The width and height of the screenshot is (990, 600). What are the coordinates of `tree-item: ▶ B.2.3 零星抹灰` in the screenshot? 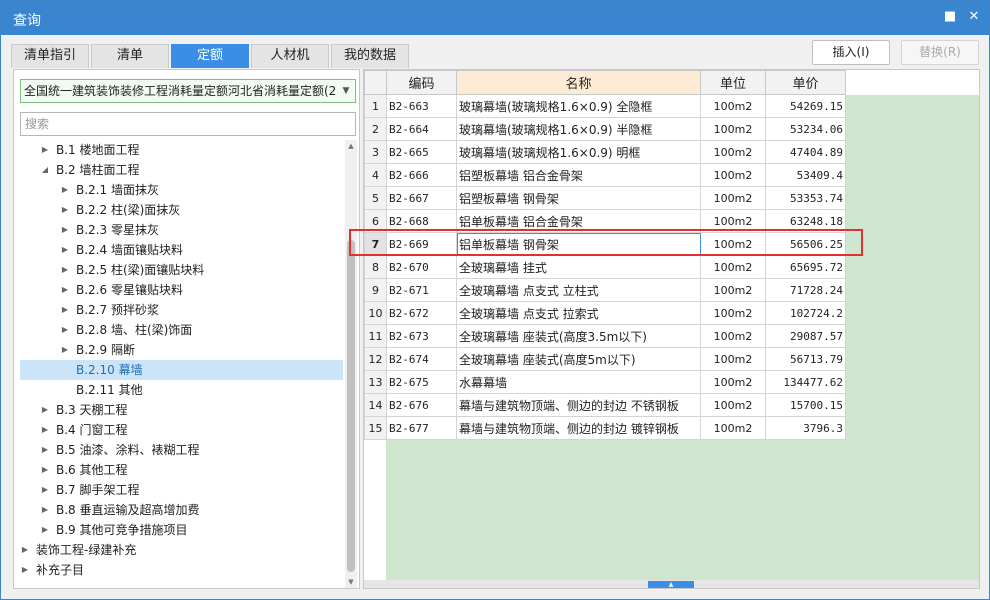 It's located at (181, 230).